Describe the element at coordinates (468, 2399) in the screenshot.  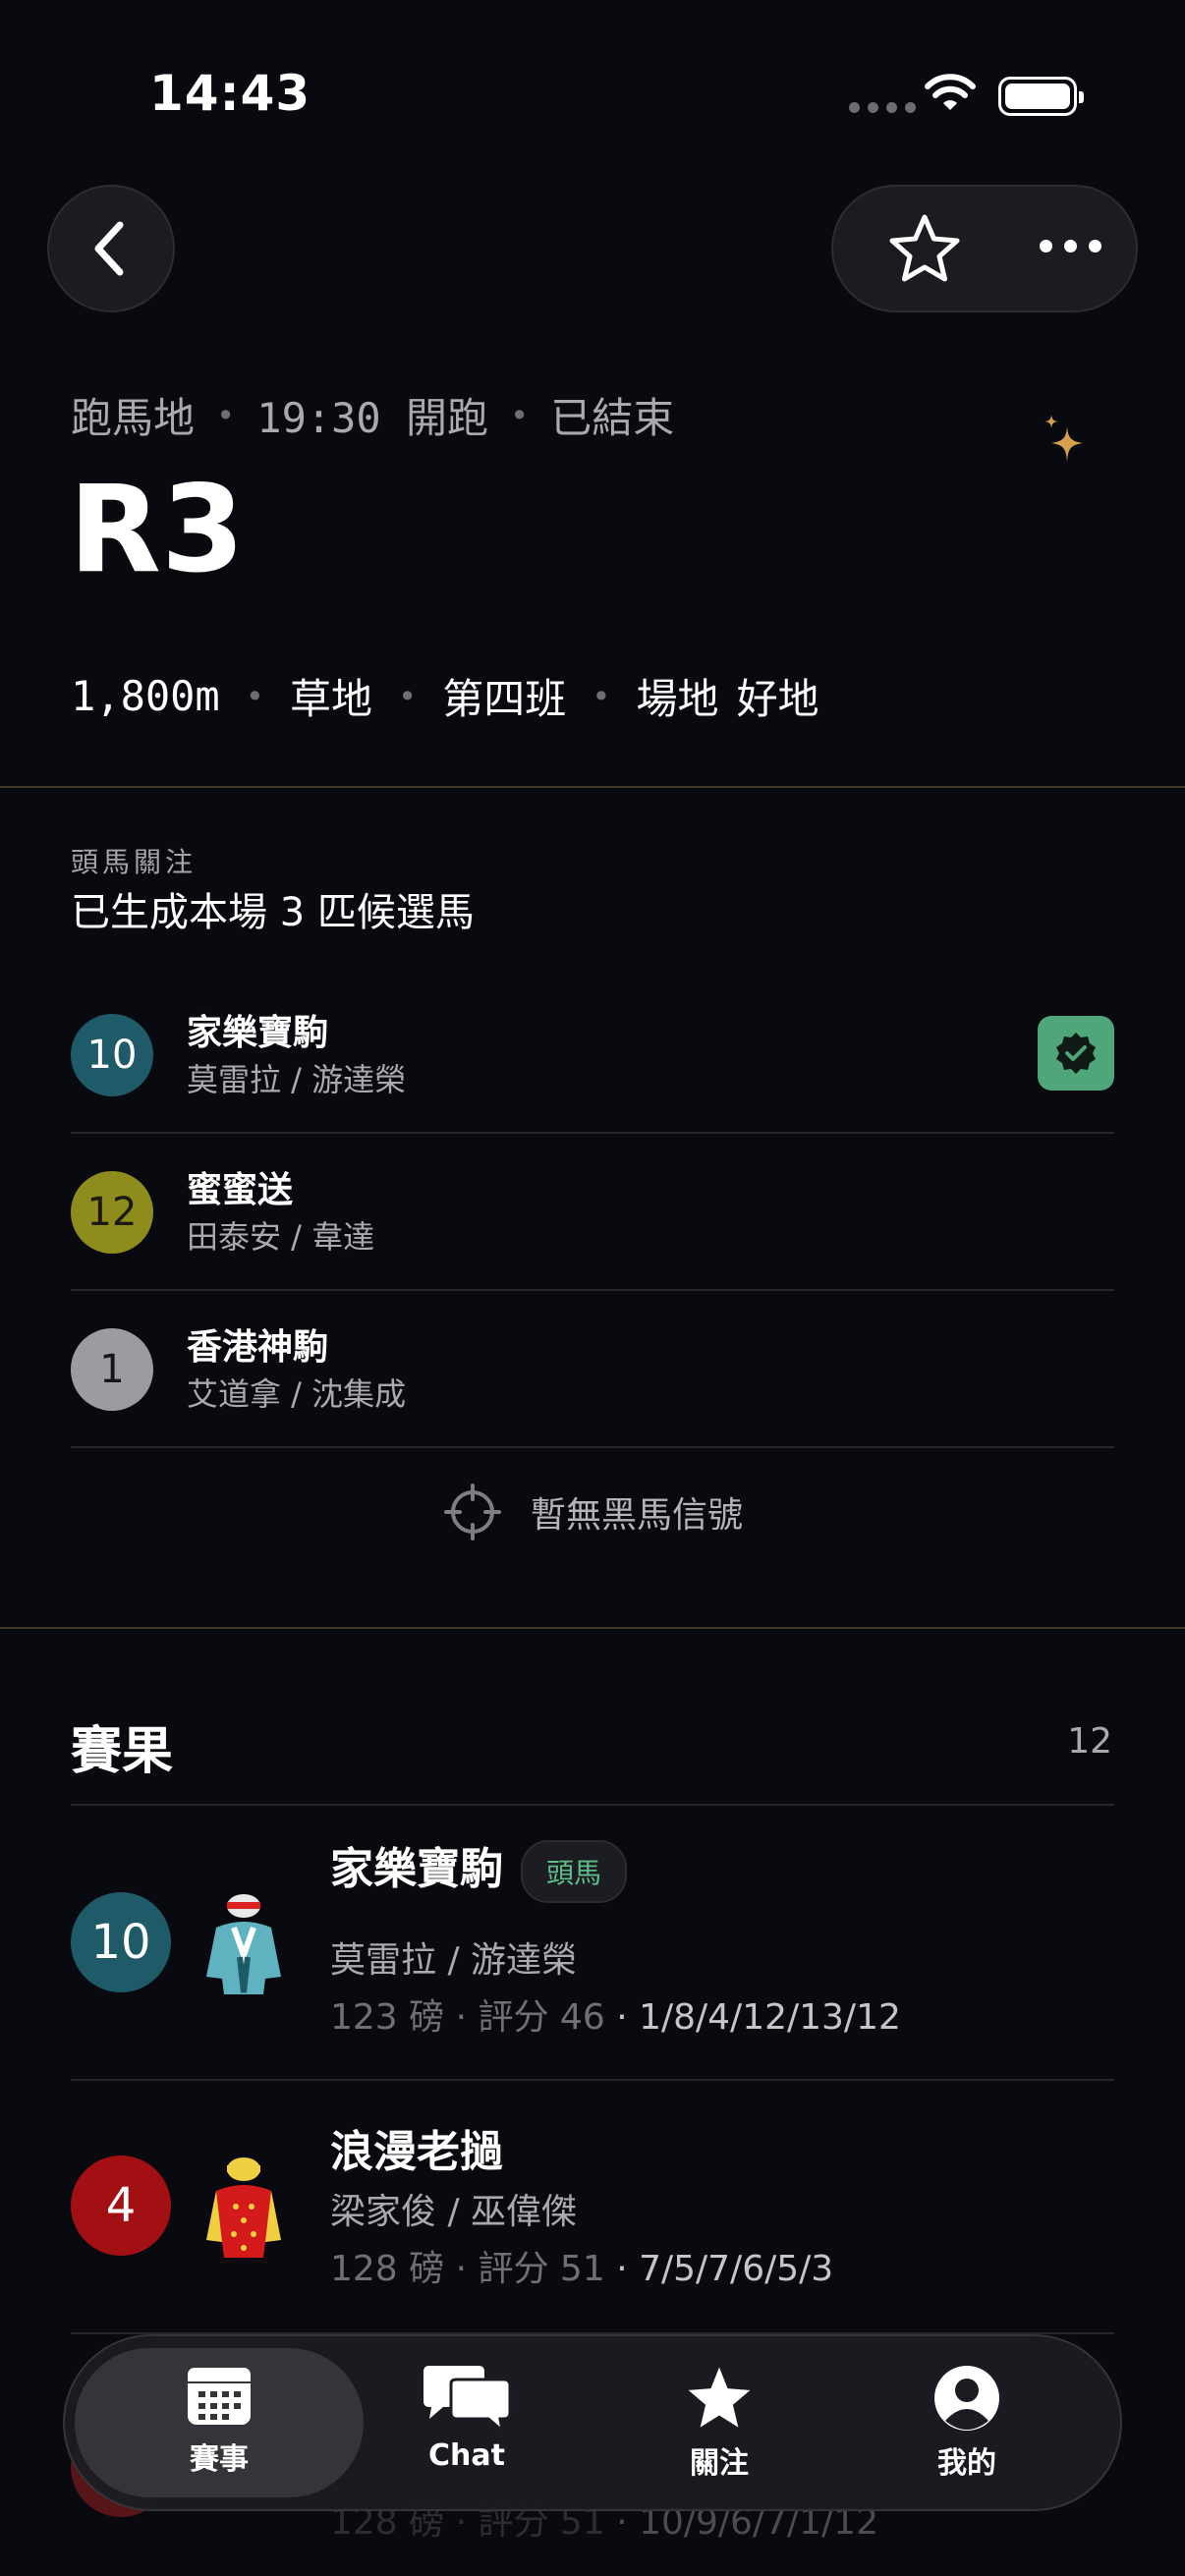
I see `chat-icon` at that location.